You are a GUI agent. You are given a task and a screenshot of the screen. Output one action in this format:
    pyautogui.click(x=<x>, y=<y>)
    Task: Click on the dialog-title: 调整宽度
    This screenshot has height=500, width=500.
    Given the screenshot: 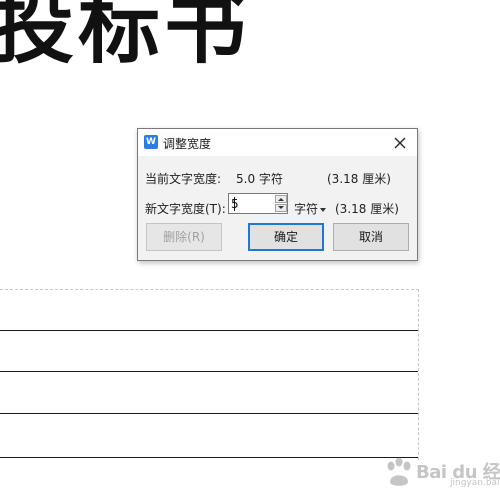 What is the action you would take?
    pyautogui.click(x=187, y=144)
    